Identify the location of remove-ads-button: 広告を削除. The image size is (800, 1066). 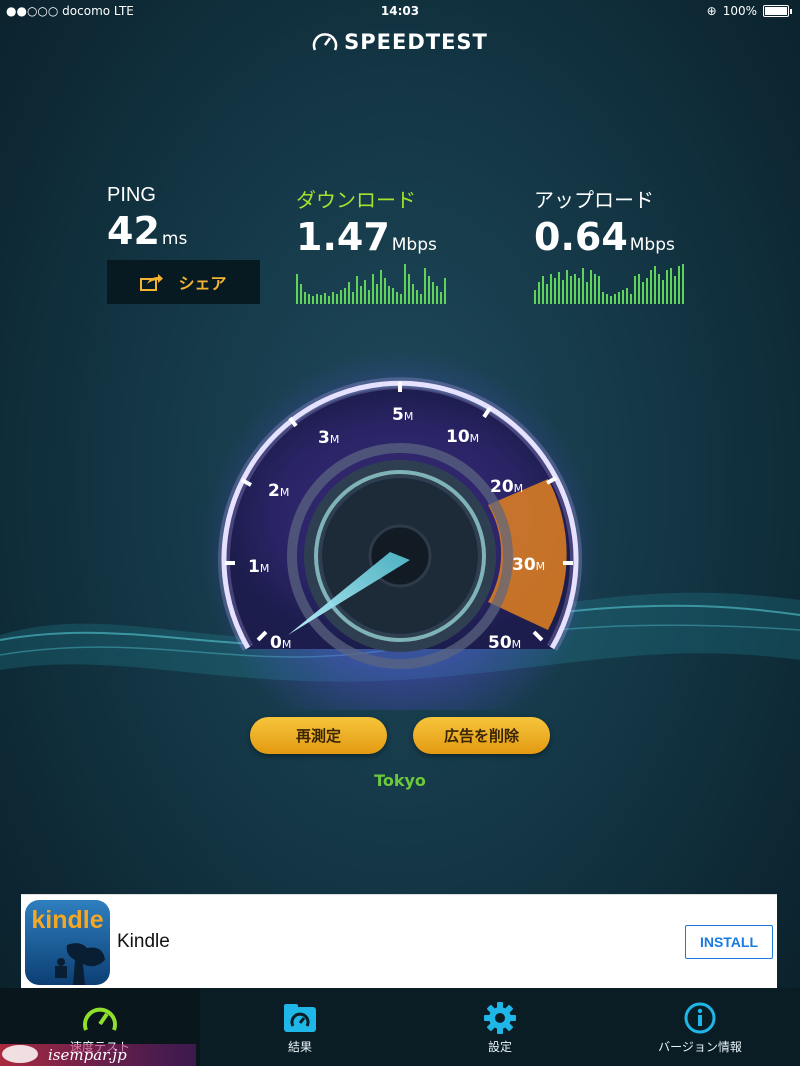
(481, 735).